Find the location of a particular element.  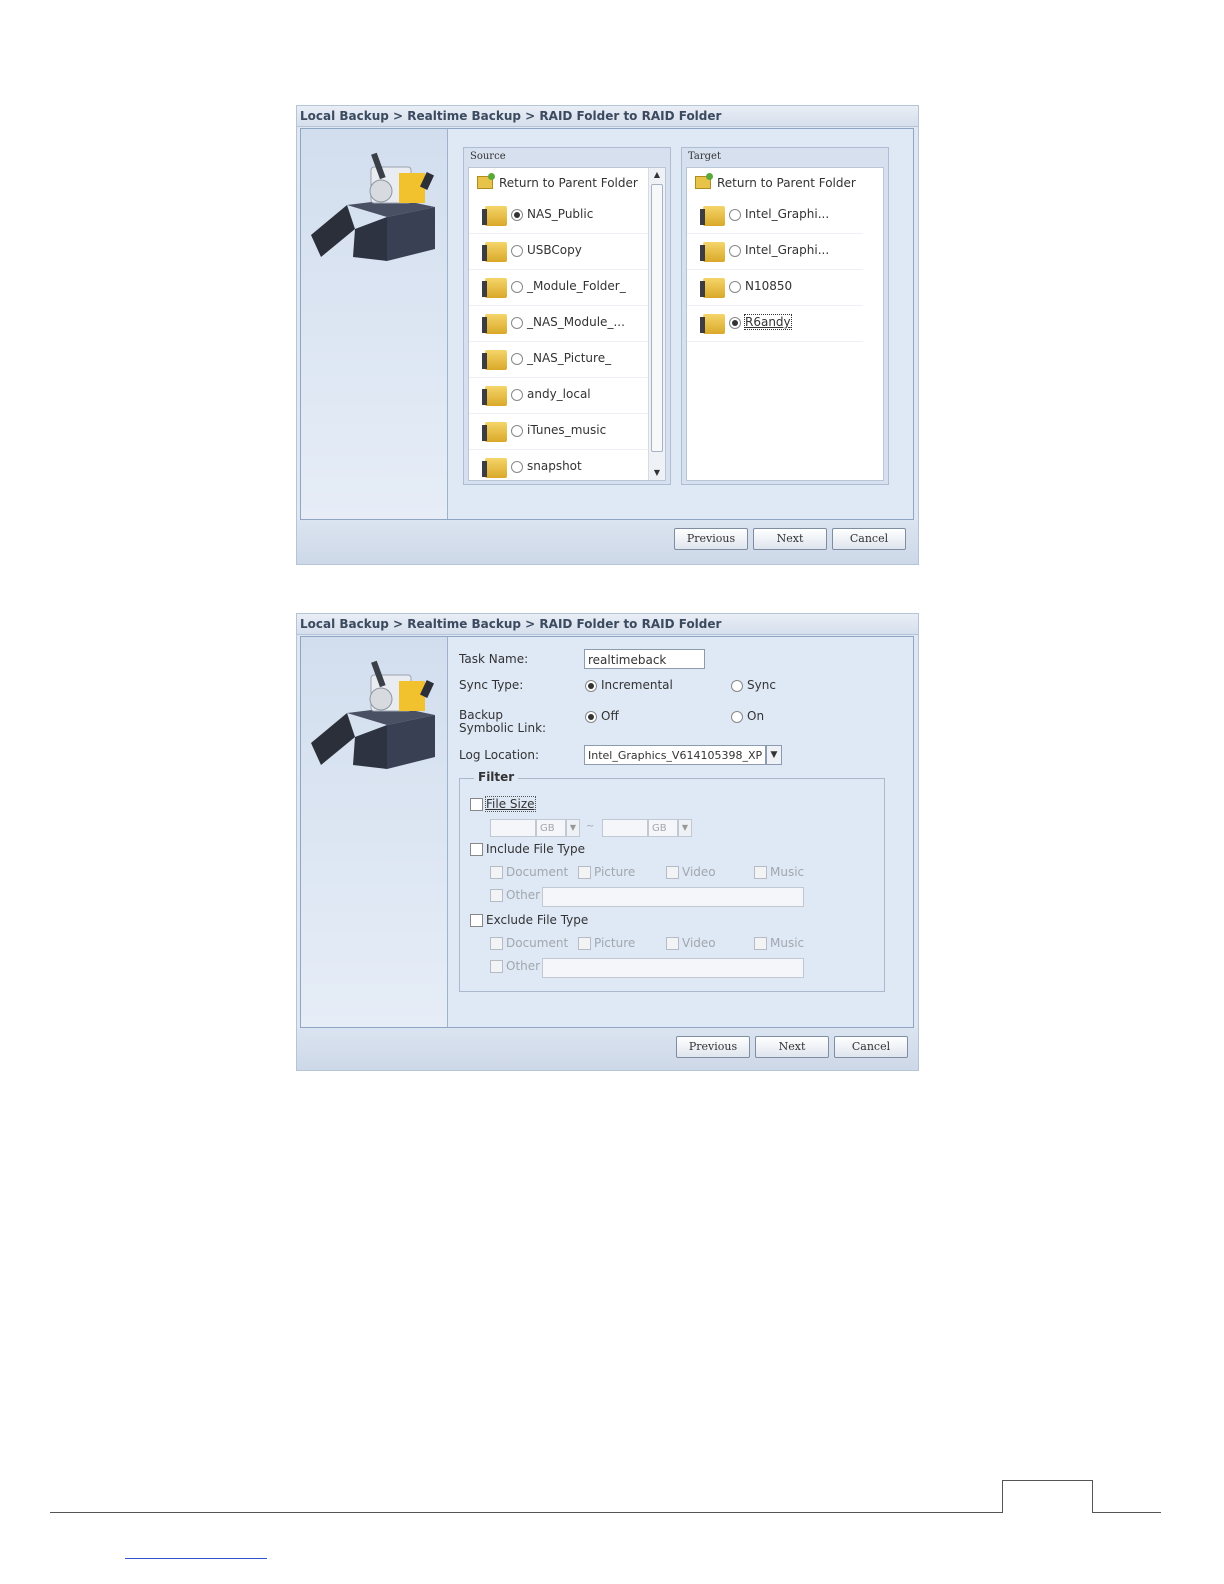

folder-label: iTunes_music is located at coordinates (567, 430).